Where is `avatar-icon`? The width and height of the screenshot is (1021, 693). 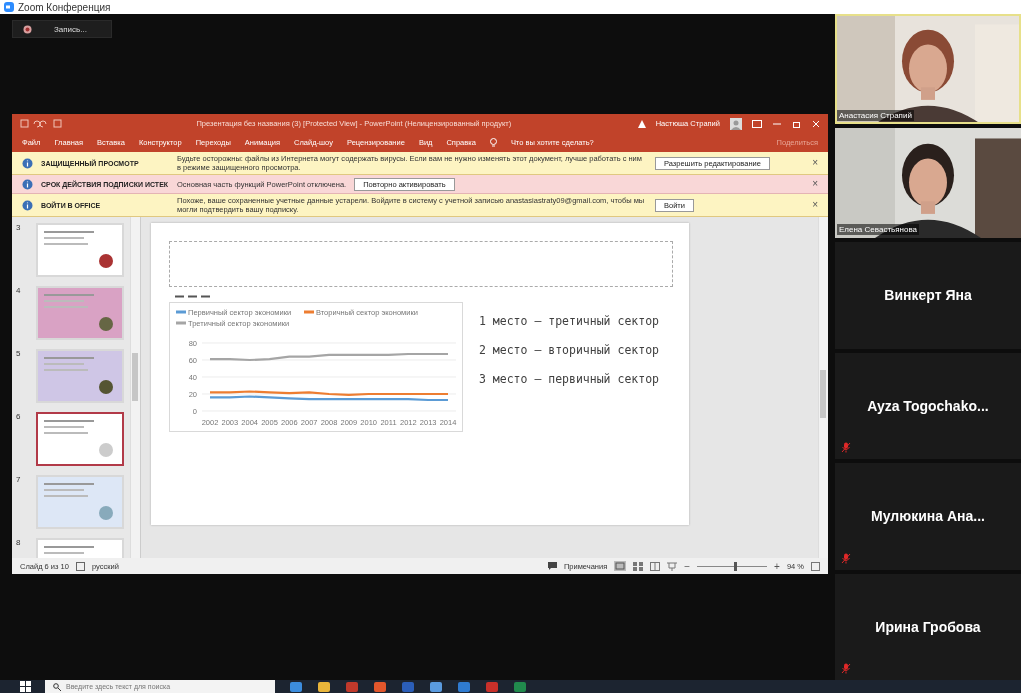
avatar-icon is located at coordinates (736, 123).